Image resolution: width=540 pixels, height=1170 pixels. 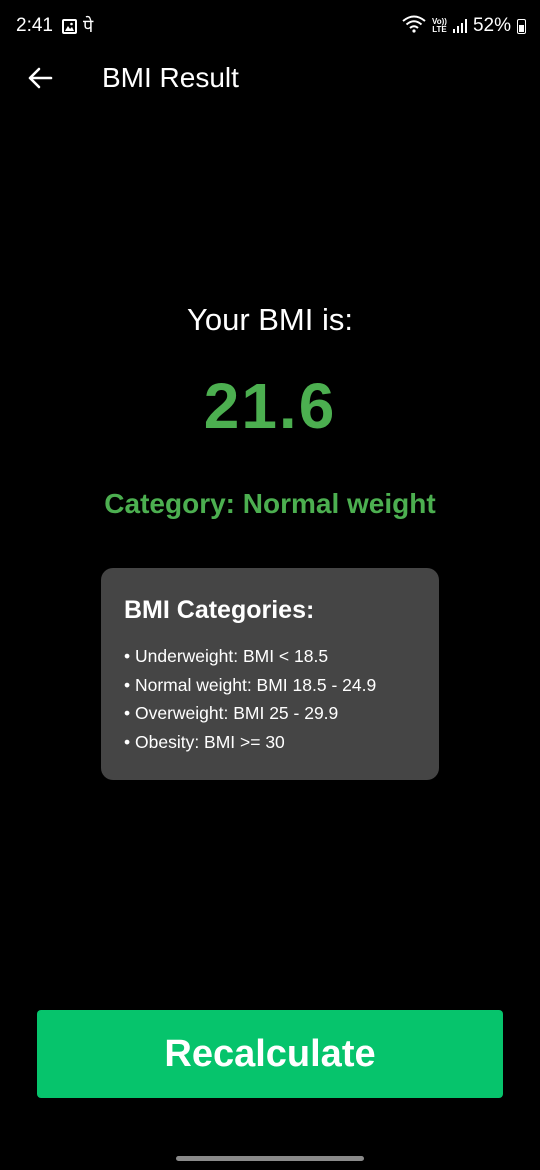 What do you see at coordinates (88, 26) in the screenshot?
I see `notification-pe-icon: पे` at bounding box center [88, 26].